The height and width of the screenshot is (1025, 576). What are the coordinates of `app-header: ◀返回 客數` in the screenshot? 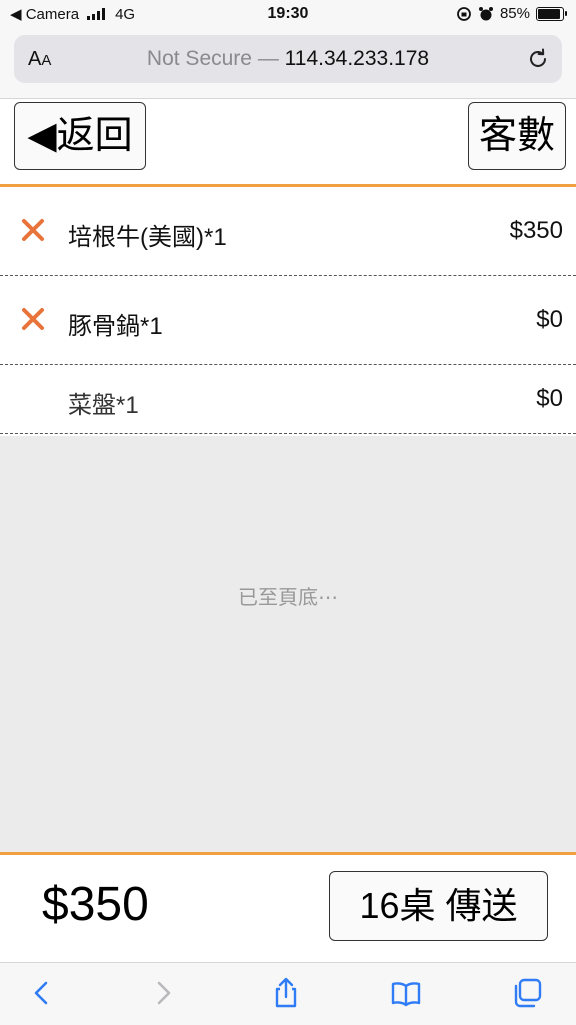 It's located at (288, 143).